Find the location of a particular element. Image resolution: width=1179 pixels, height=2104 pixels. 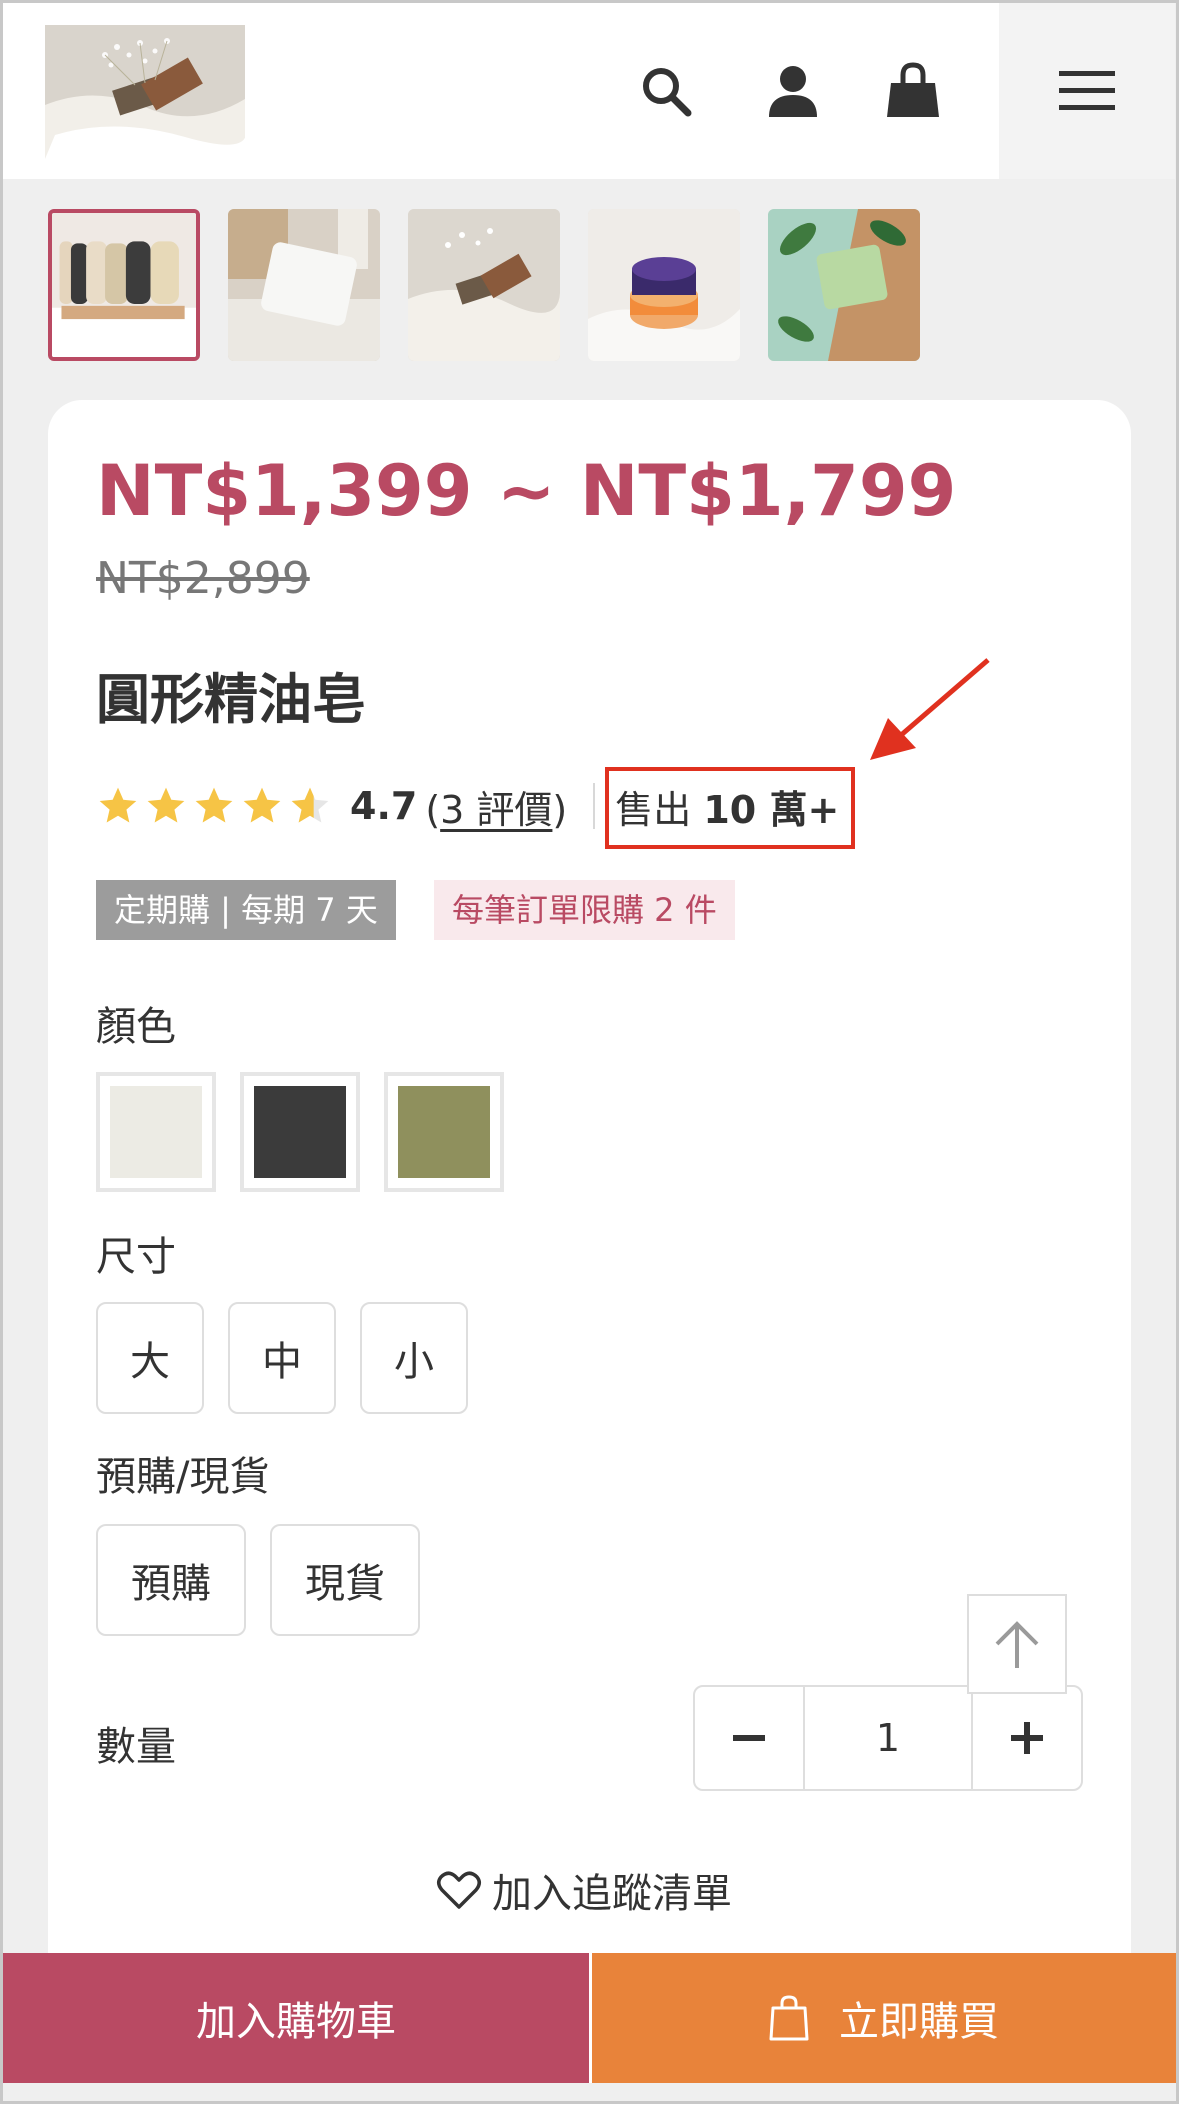

buy-now-label: 立即購買 is located at coordinates (919, 2022).